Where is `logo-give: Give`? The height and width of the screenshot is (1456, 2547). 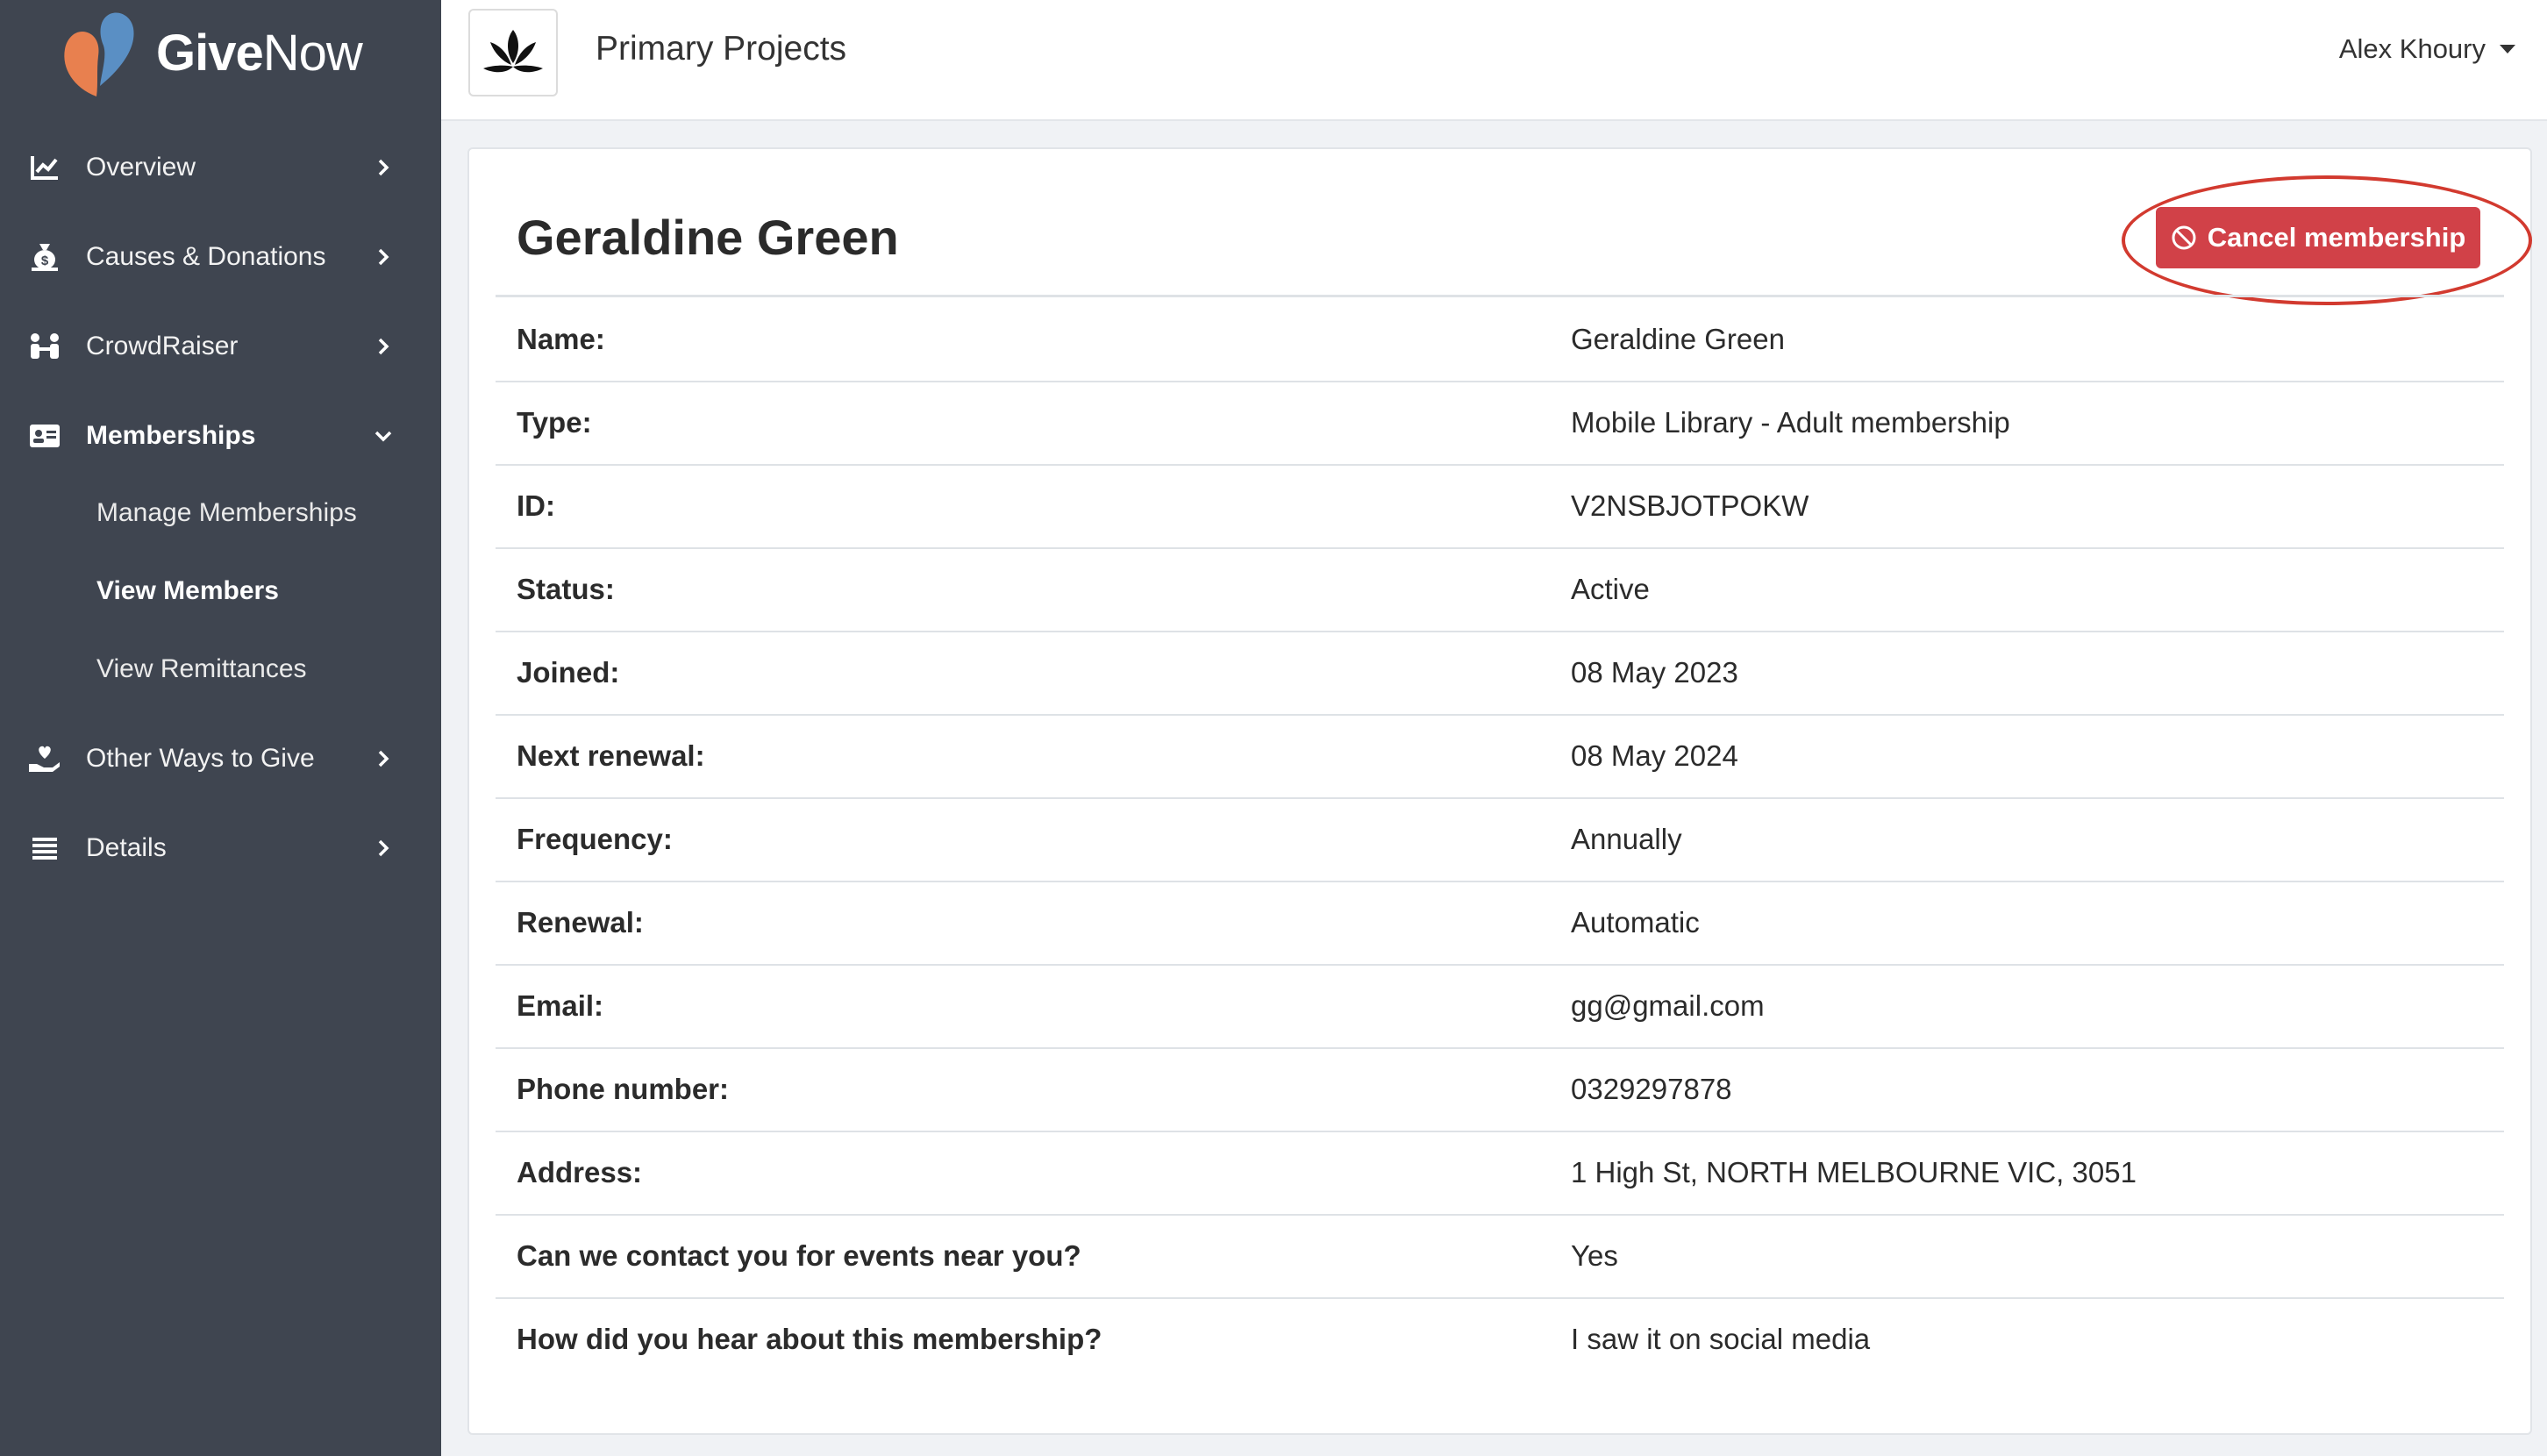 logo-give: Give is located at coordinates (210, 53).